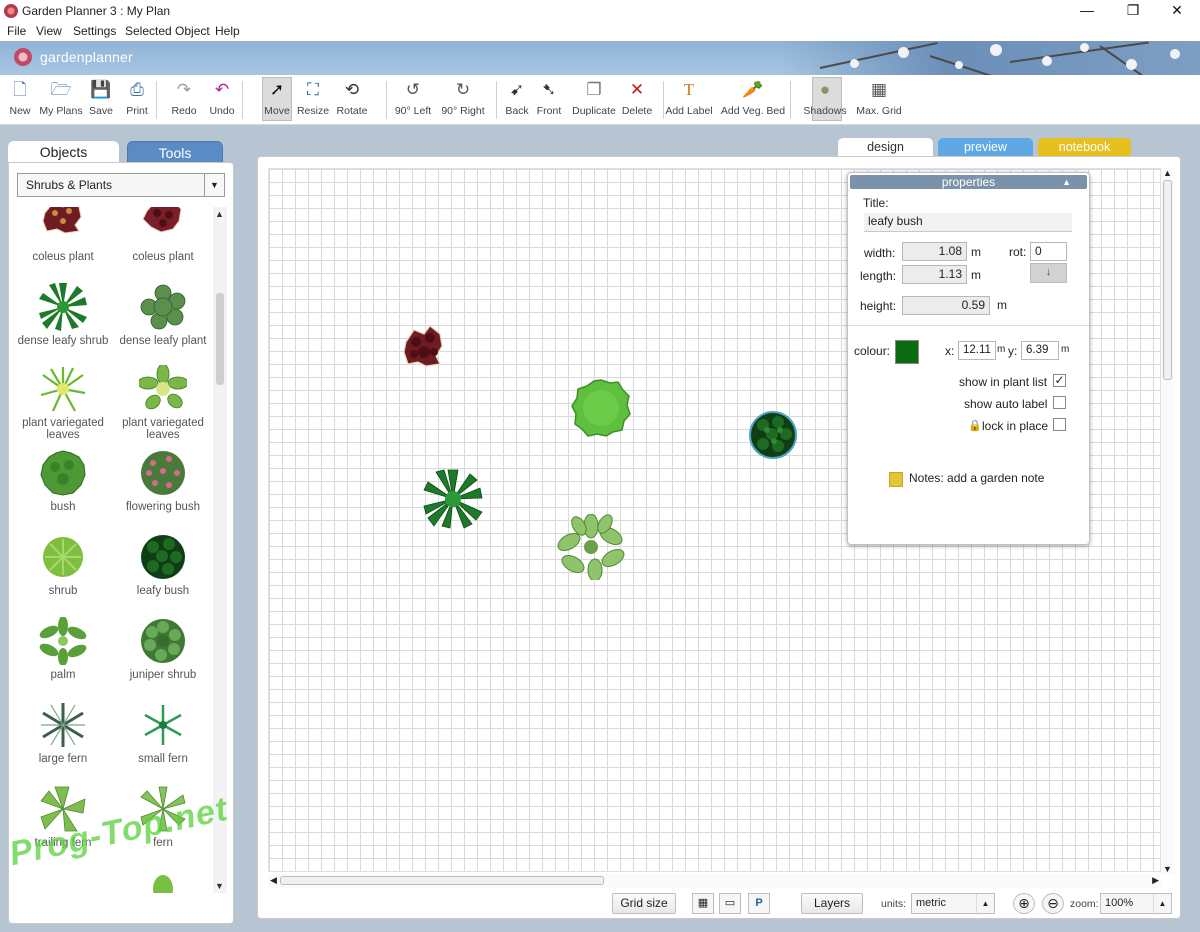 The height and width of the screenshot is (932, 1200). Describe the element at coordinates (1013, 351) in the screenshot. I see `y-label: y:` at that location.